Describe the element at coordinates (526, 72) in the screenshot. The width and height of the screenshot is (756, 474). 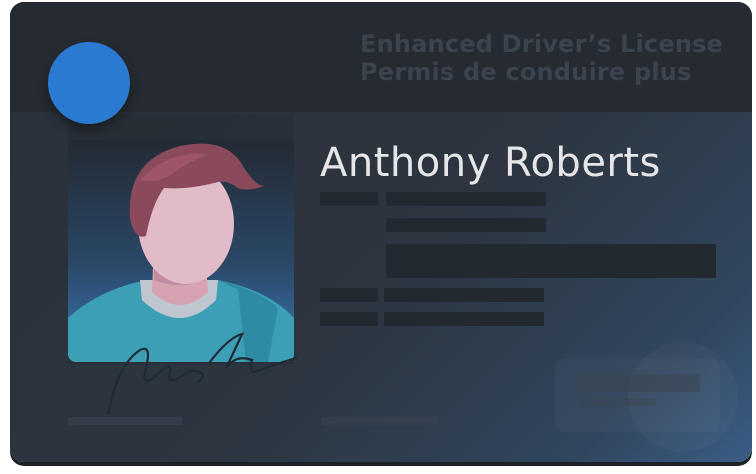
I see `license-title-french: Permis de conduire plus` at that location.